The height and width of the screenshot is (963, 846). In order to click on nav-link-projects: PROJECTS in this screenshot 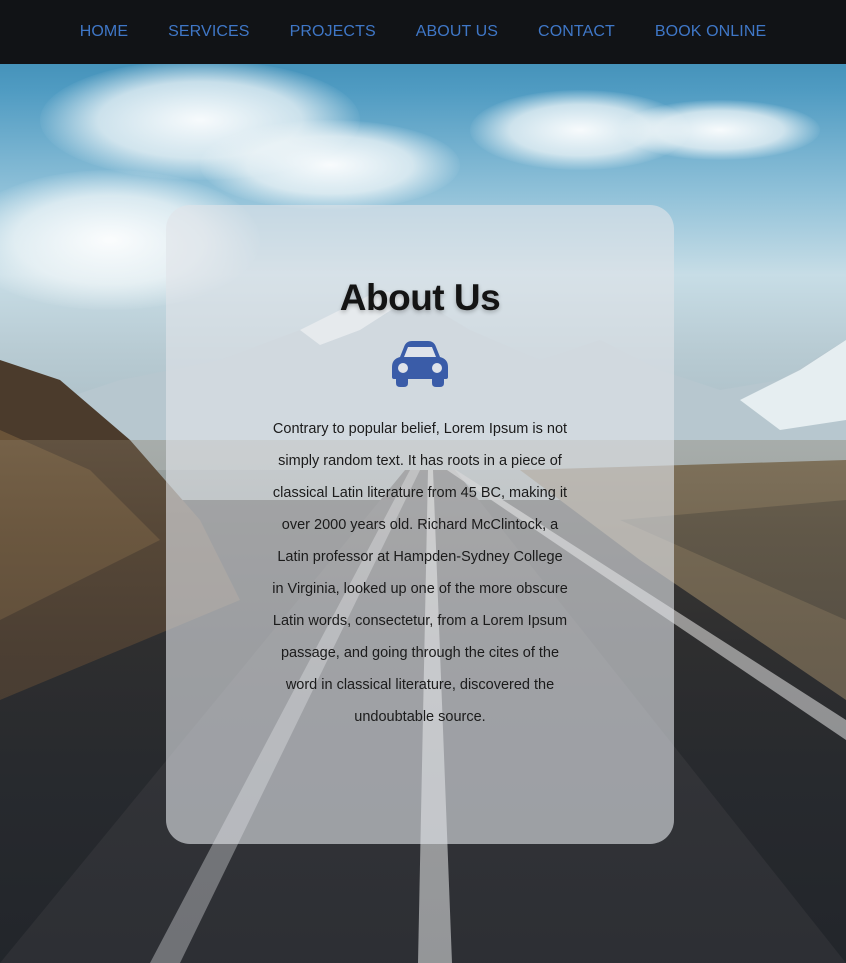, I will do `click(333, 32)`.